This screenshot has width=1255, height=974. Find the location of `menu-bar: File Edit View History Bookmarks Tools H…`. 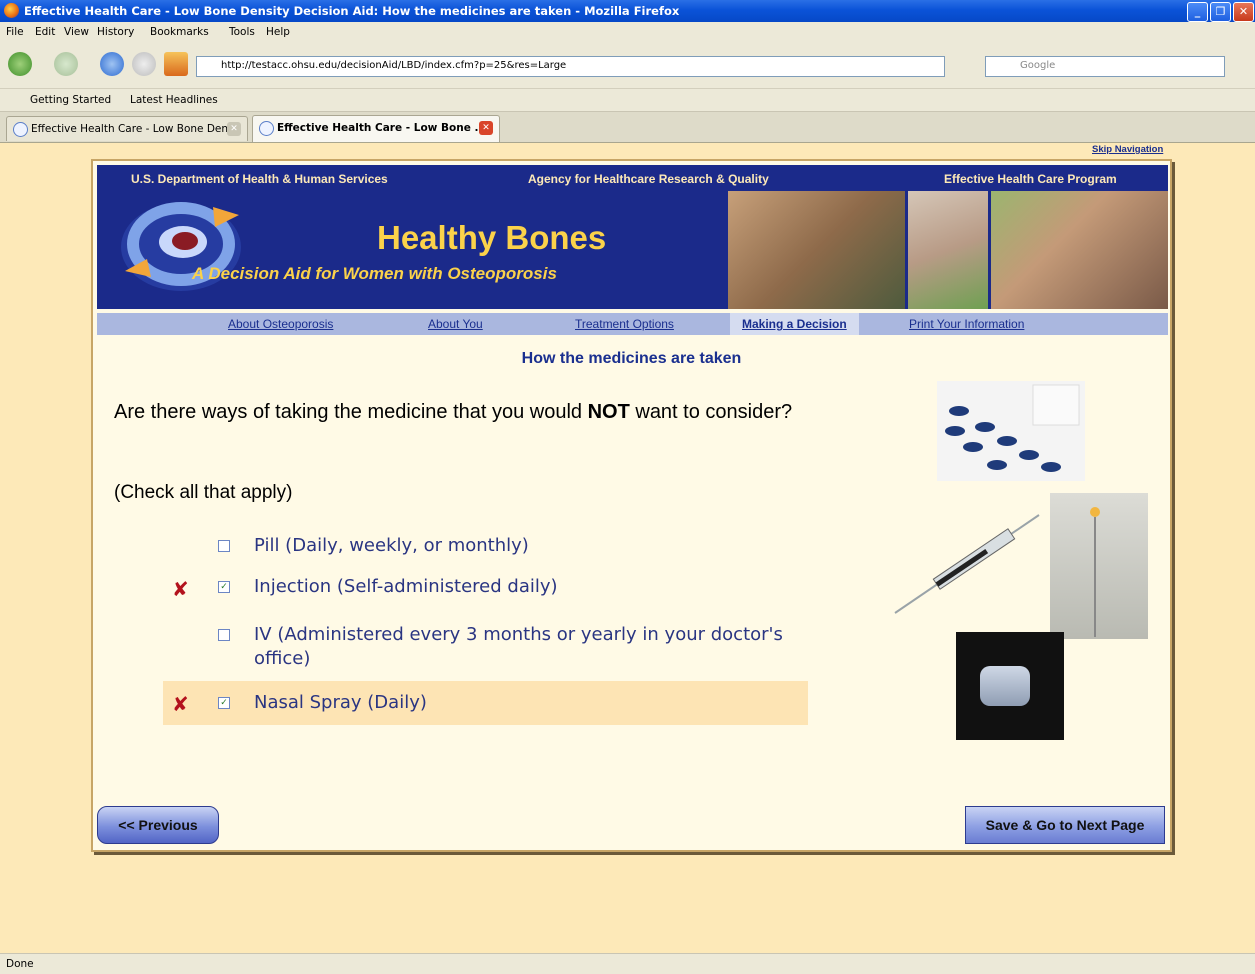

menu-bar: File Edit View History Bookmarks Tools H… is located at coordinates (627, 32).